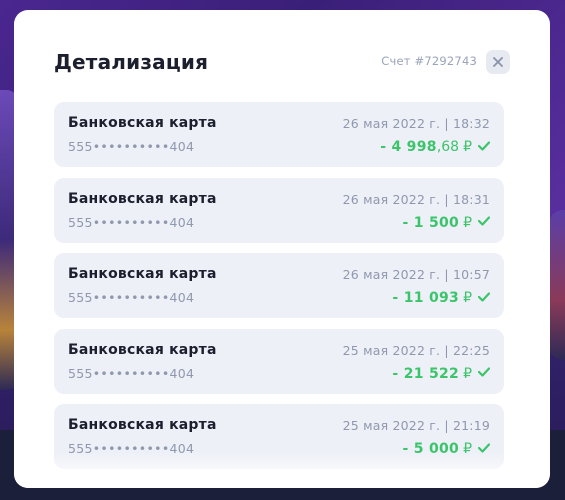  I want to click on transaction-date: 25 мая 2022 г. | 22:25, so click(416, 350).